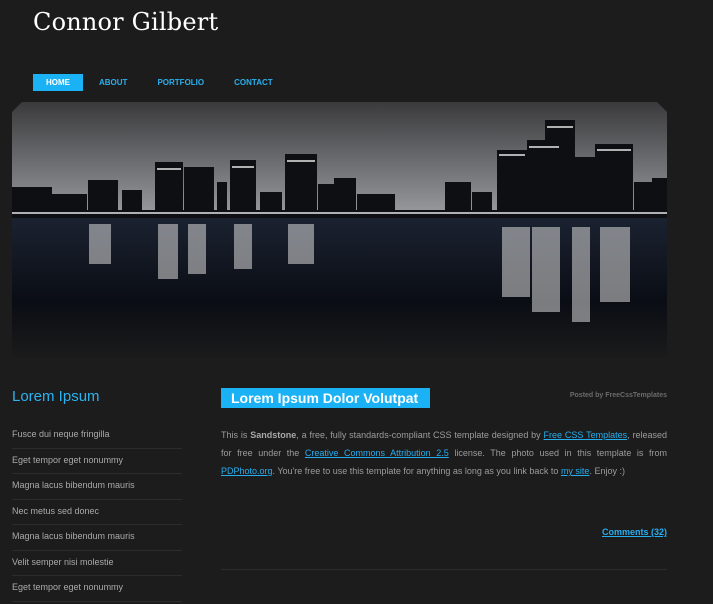 The image size is (713, 604). Describe the element at coordinates (586, 435) in the screenshot. I see `free-css-templates-link: Free CSS Templates` at that location.